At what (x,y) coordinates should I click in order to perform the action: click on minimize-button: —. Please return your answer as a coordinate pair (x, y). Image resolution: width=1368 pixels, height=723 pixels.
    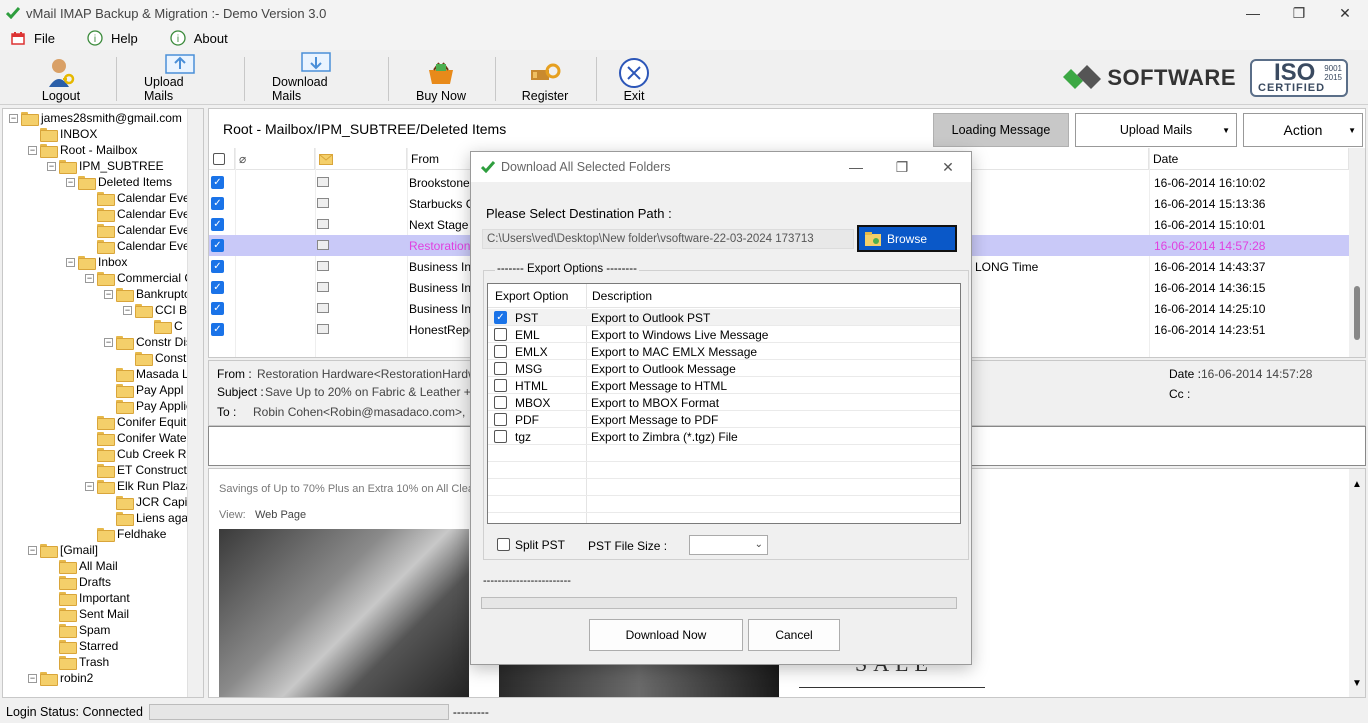
    Looking at the image, I should click on (1253, 13).